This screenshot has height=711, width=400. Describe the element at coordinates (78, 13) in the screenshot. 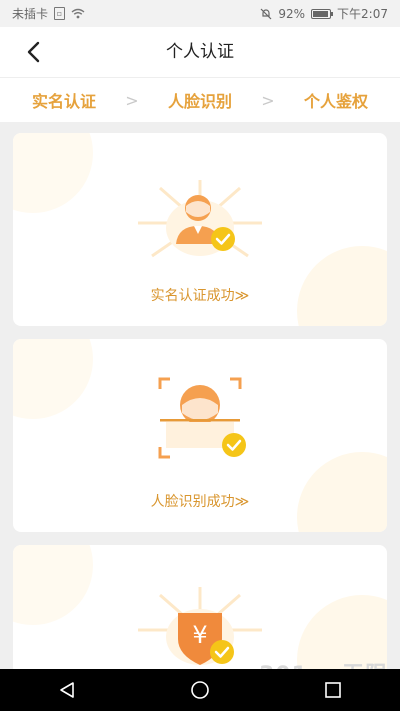

I see `wifi-icon` at that location.